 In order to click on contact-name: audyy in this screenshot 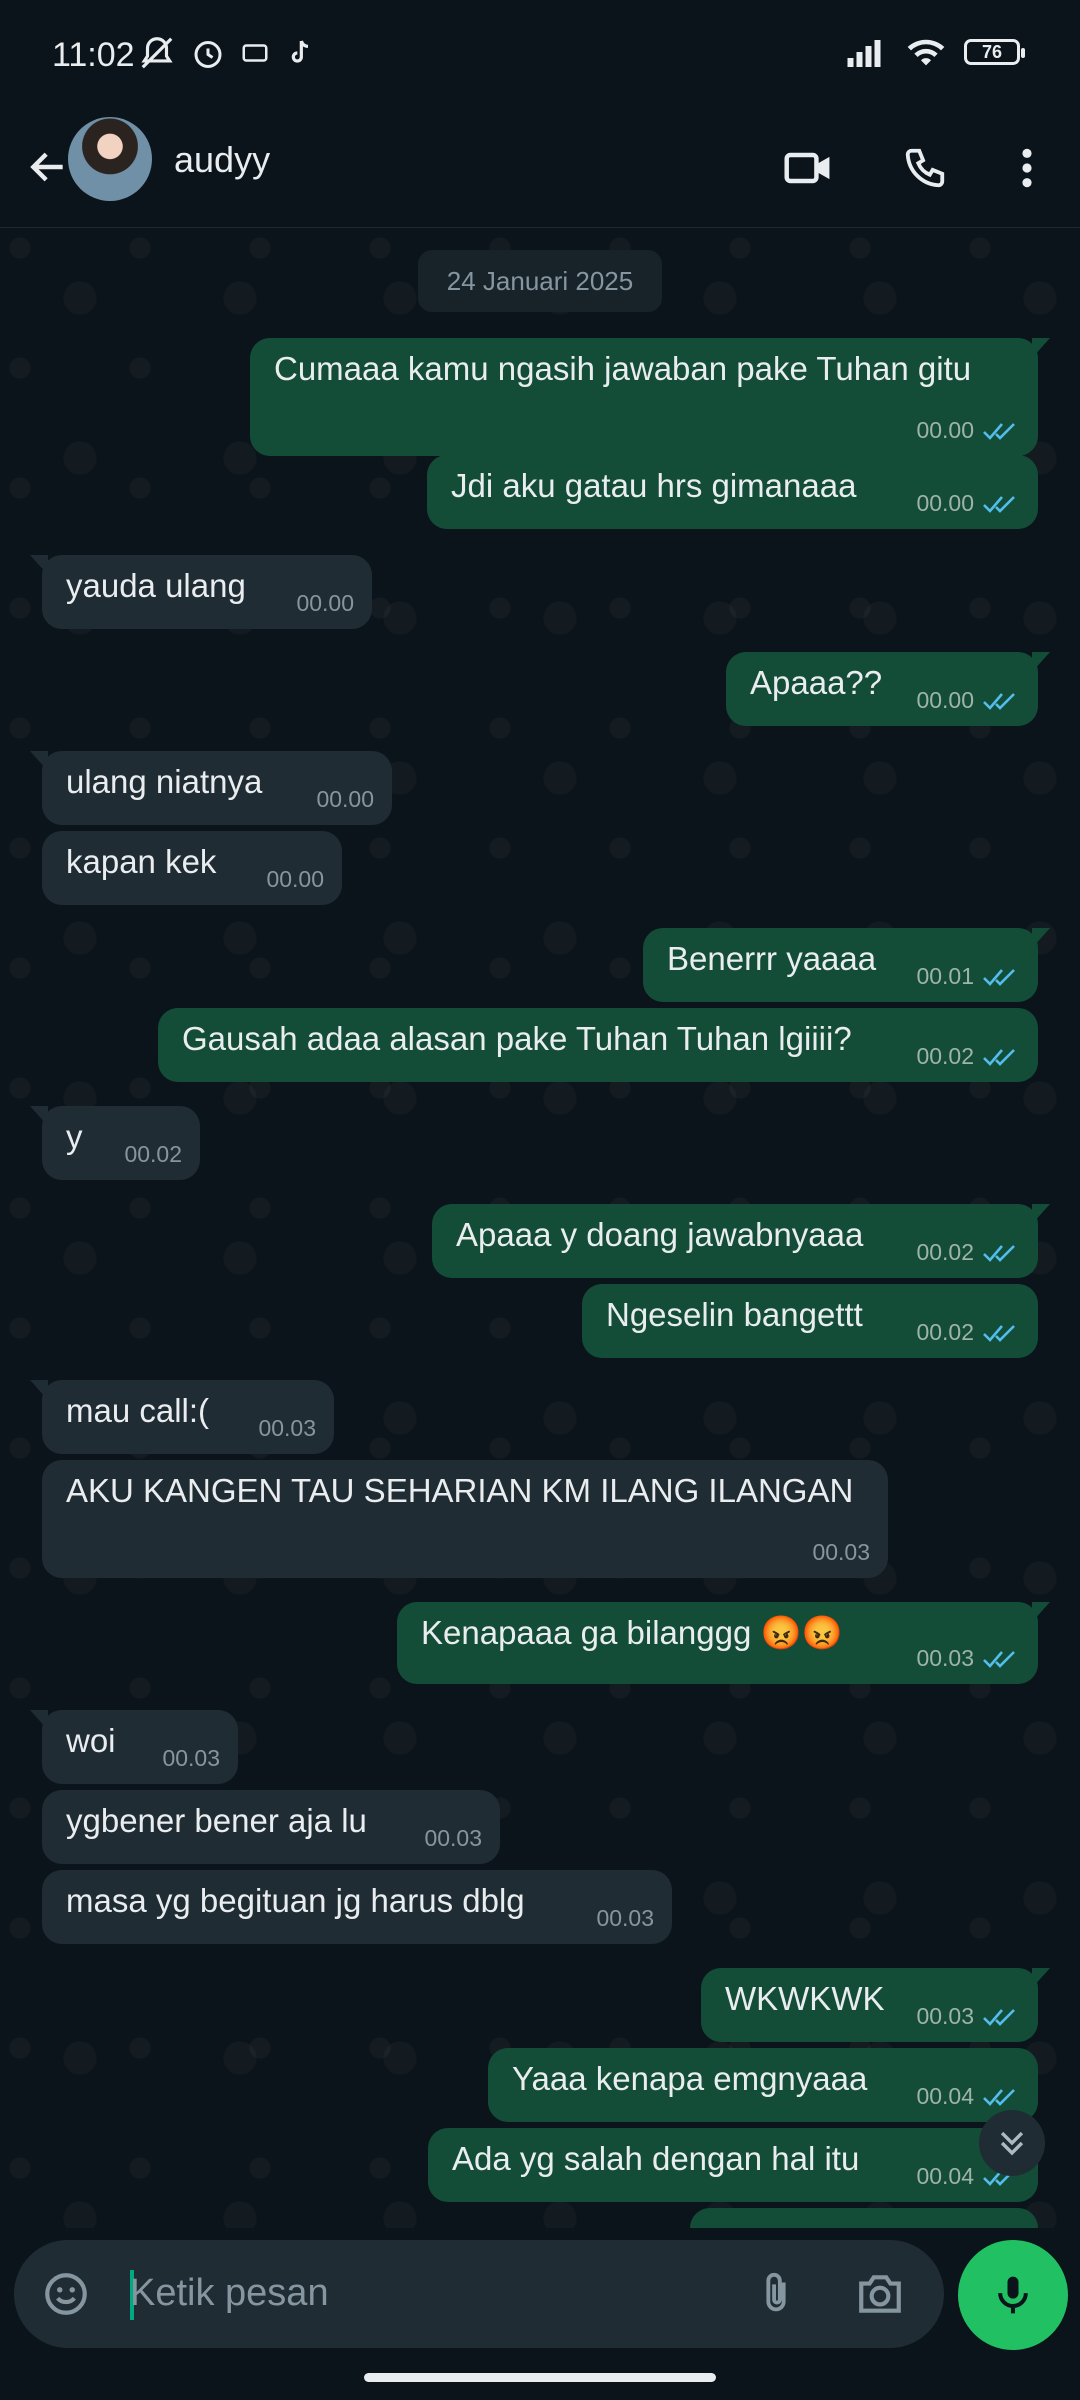, I will do `click(222, 160)`.